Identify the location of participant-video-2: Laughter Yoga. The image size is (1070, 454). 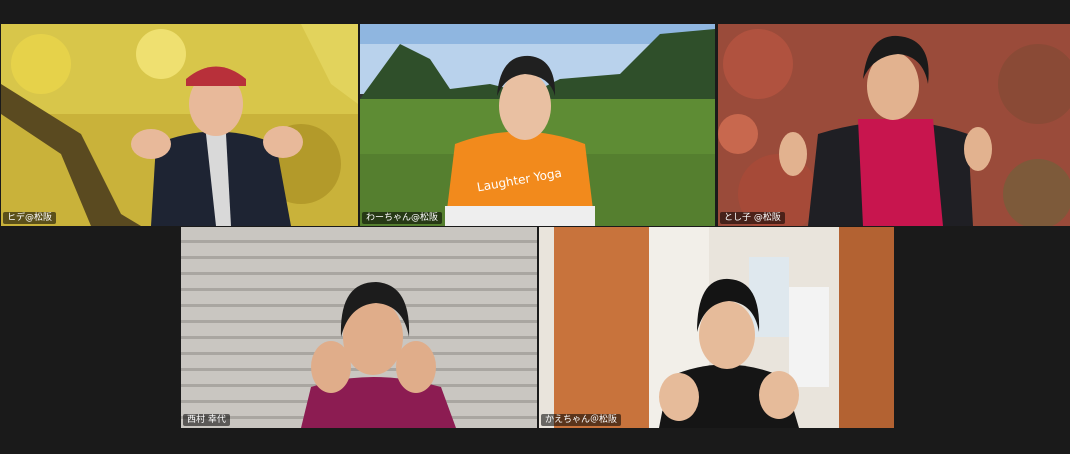
(537, 125).